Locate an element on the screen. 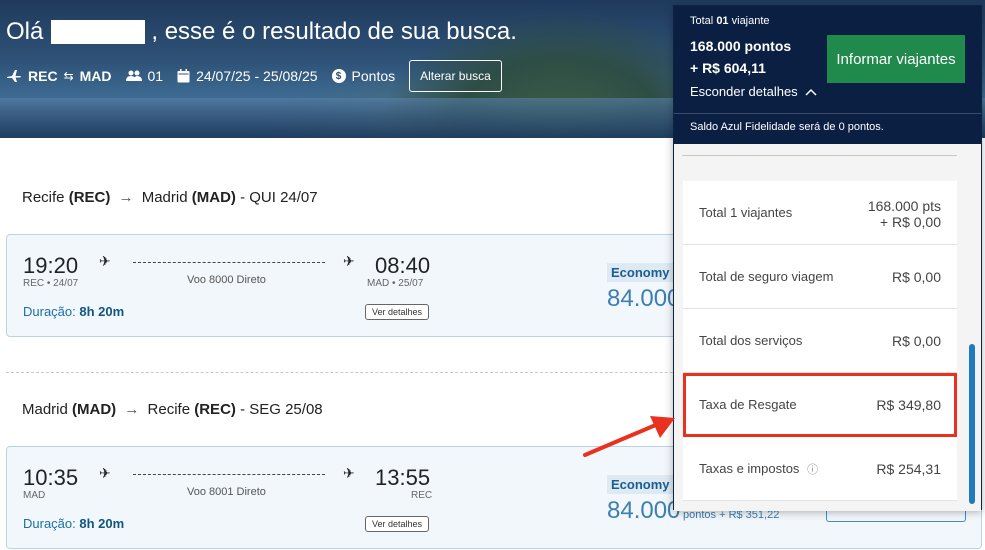 The height and width of the screenshot is (550, 985). greeting-prefix: Olá is located at coordinates (25, 31).